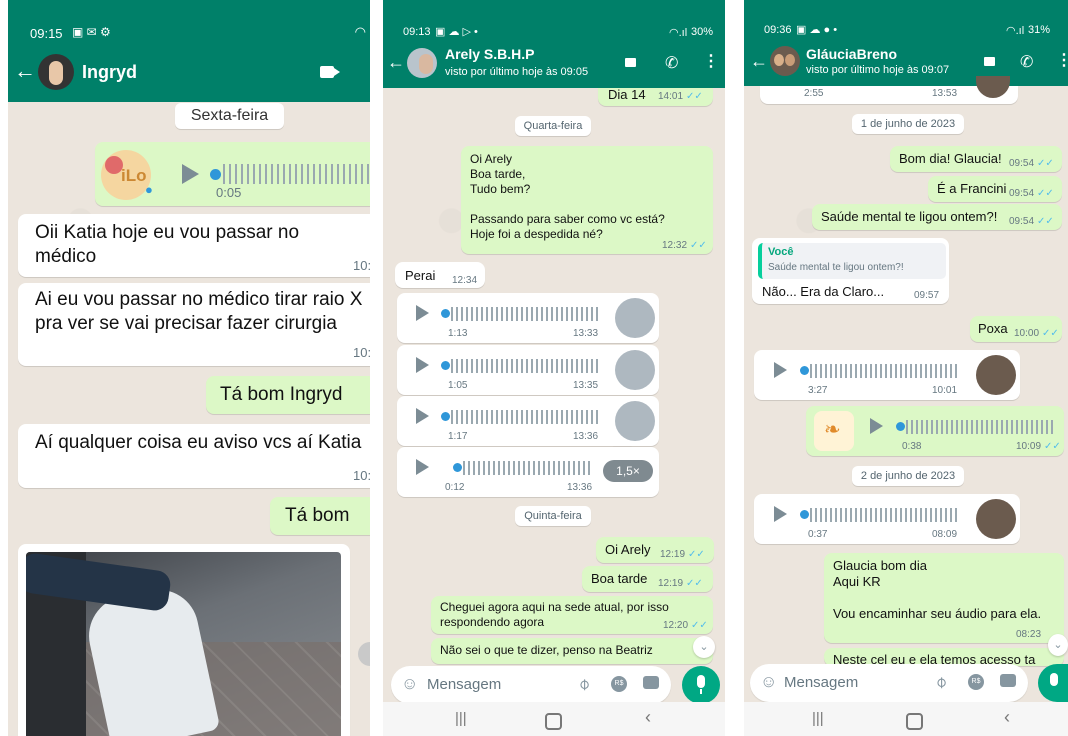 Image resolution: width=1068 pixels, height=736 pixels. Describe the element at coordinates (976, 159) in the screenshot. I see `outgoing-message: Bom dia! Glaucia! 09:54 ✓✓` at that location.